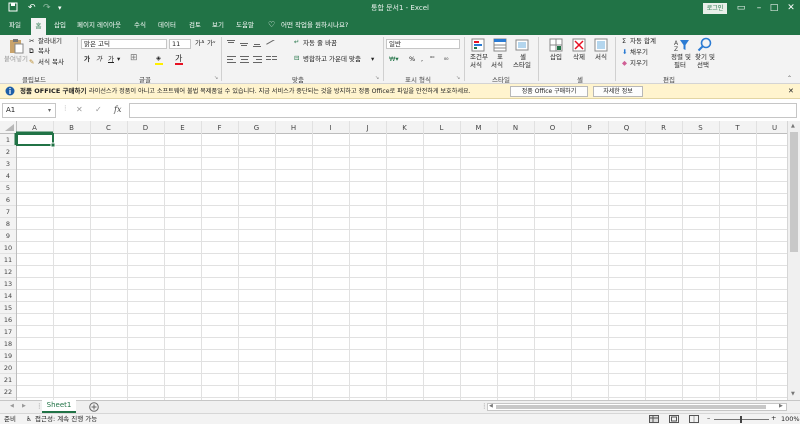 This screenshot has height=424, width=800. What do you see at coordinates (60, 26) in the screenshot?
I see `tab-insert: 삽입` at bounding box center [60, 26].